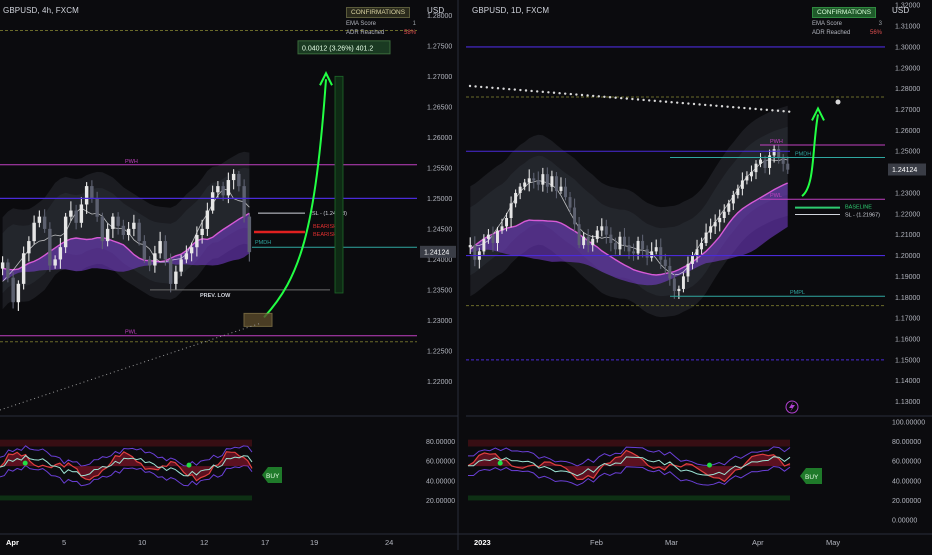  Describe the element at coordinates (907, 277) in the screenshot. I see `right-price-tick: 1.19000` at that location.